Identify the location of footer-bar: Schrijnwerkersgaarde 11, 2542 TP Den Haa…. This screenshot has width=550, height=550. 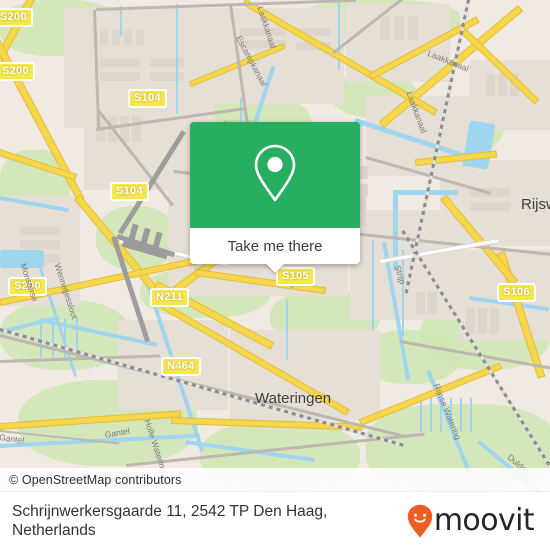
(275, 521).